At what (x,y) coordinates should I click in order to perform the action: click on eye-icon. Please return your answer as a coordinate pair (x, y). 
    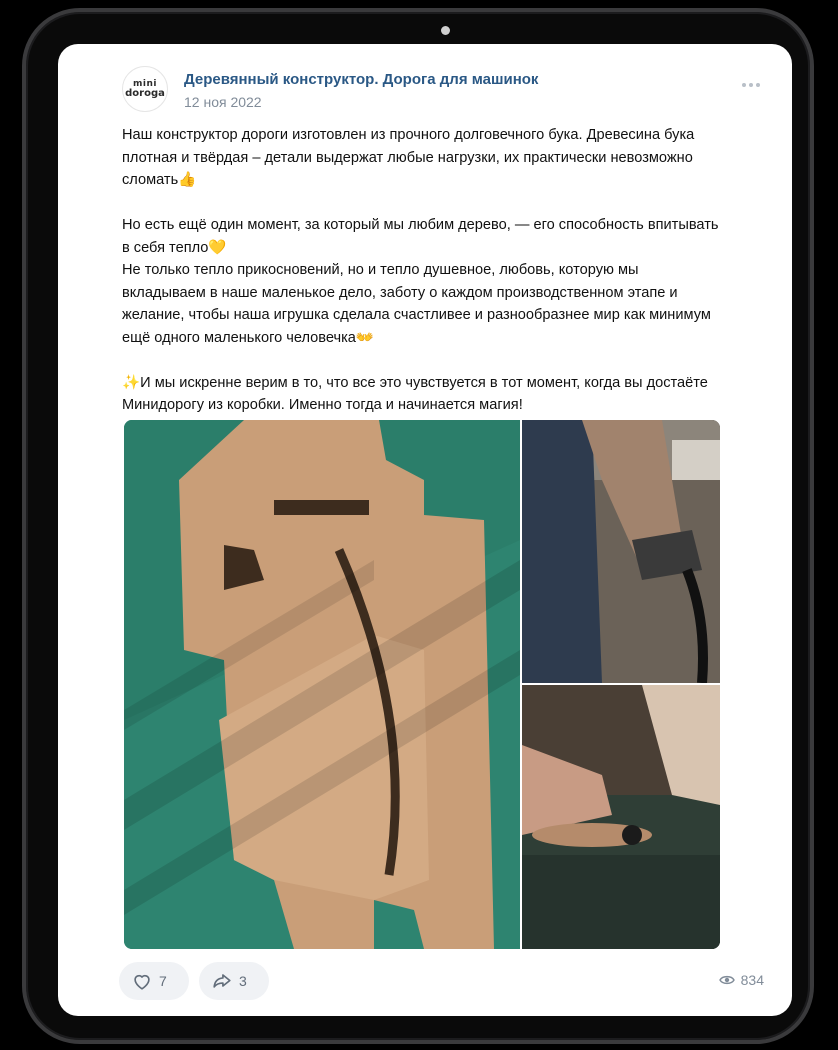
    Looking at the image, I should click on (726, 980).